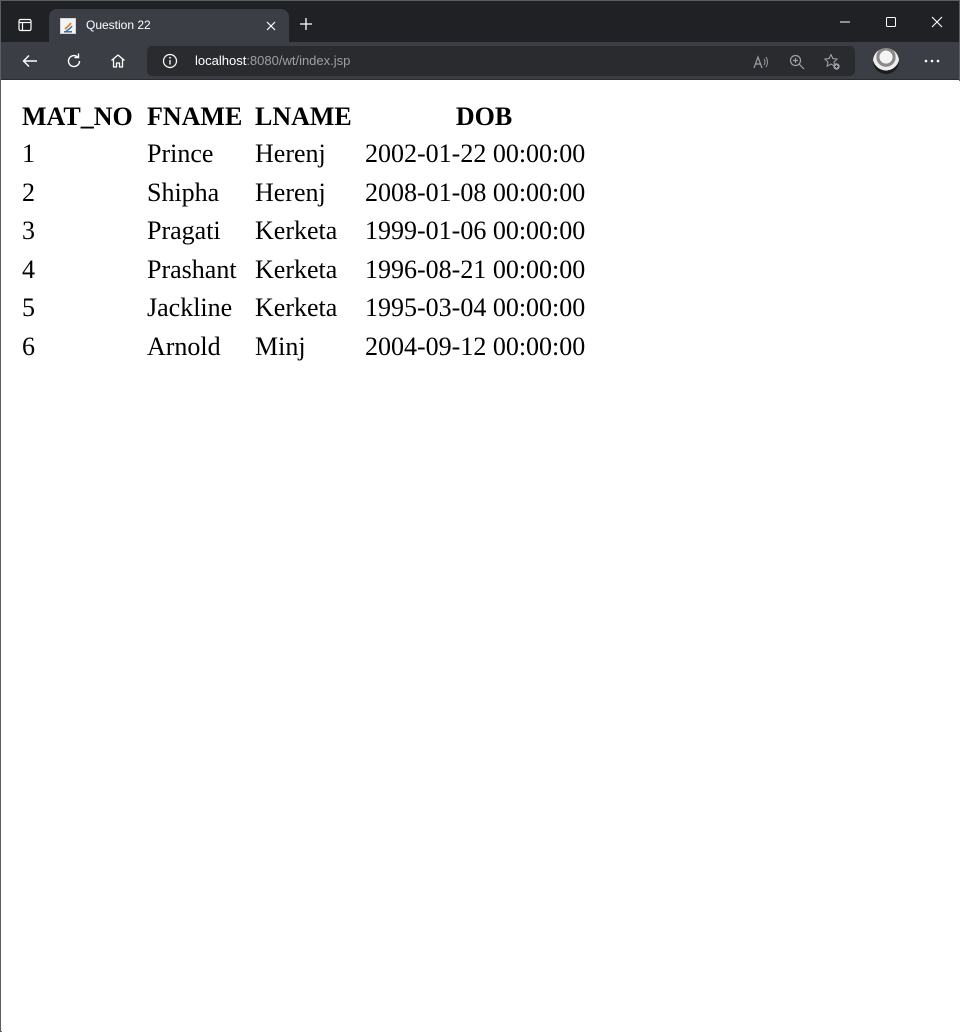  Describe the element at coordinates (184, 231) in the screenshot. I see `cell-fname: Pragati` at that location.